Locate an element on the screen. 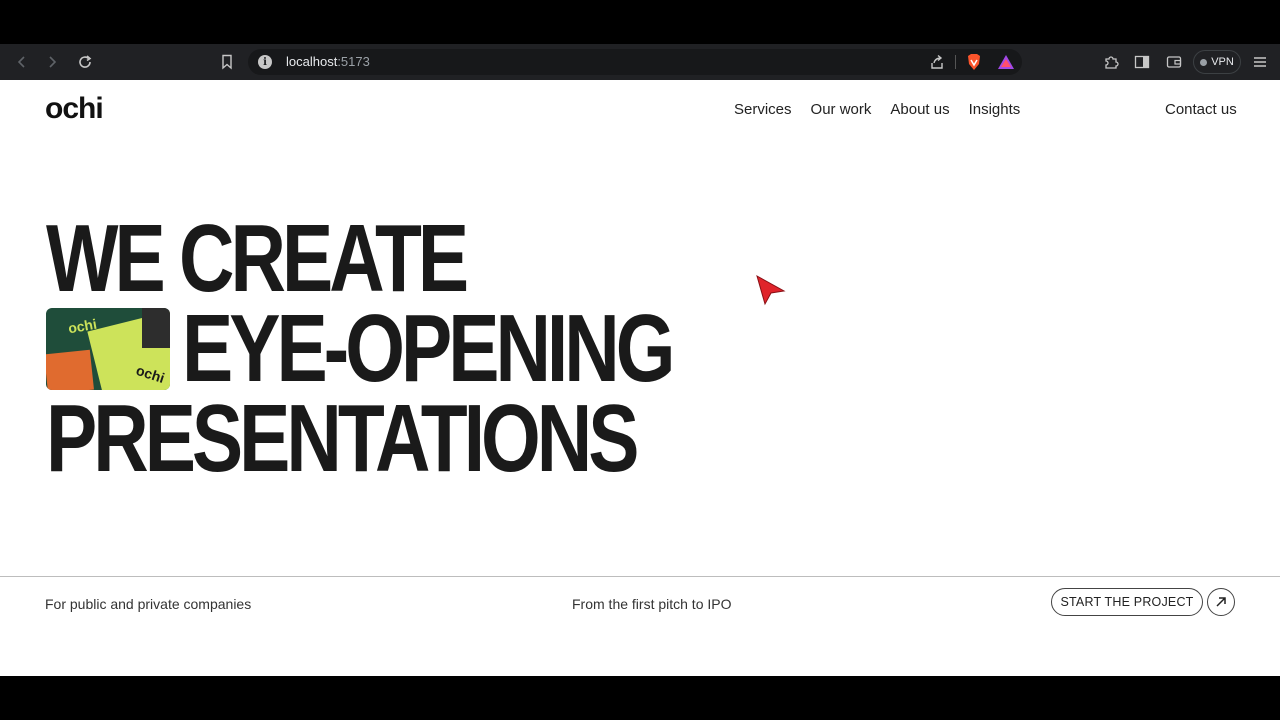  address-bar: i localhost:5173 is located at coordinates (635, 62).